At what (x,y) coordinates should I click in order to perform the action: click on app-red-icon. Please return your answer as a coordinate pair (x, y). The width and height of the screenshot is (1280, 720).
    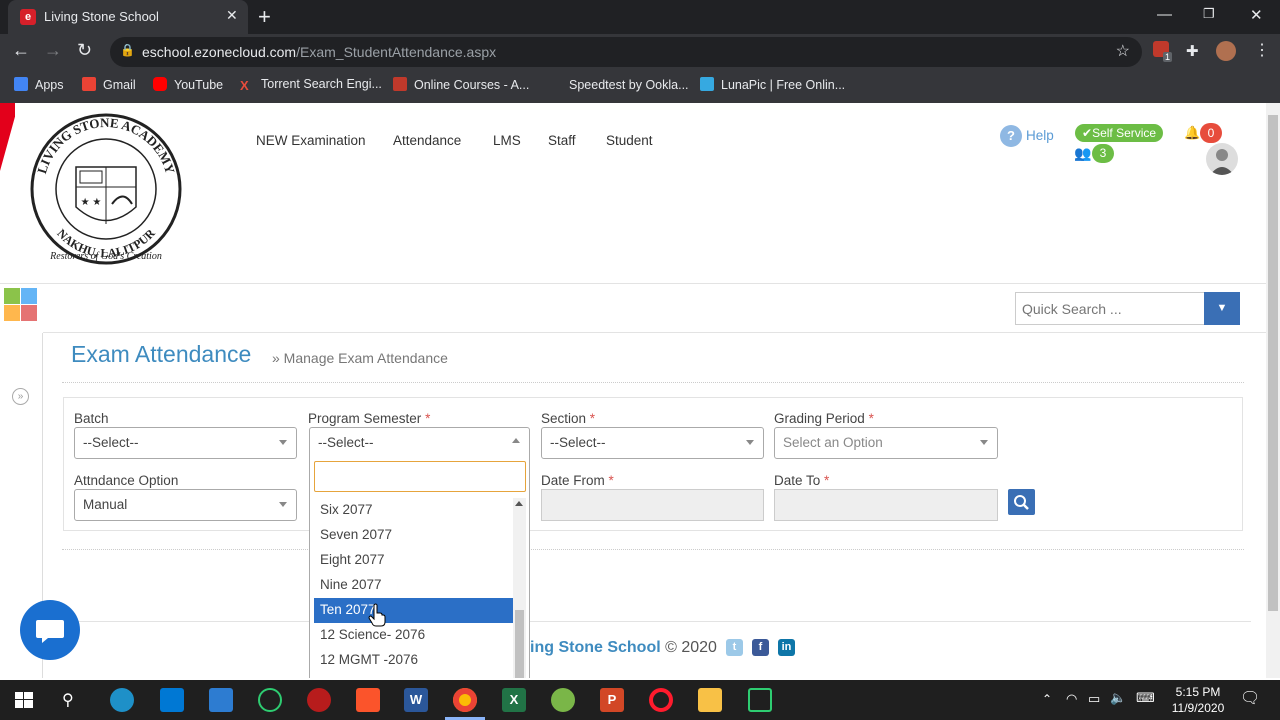
    Looking at the image, I should click on (319, 700).